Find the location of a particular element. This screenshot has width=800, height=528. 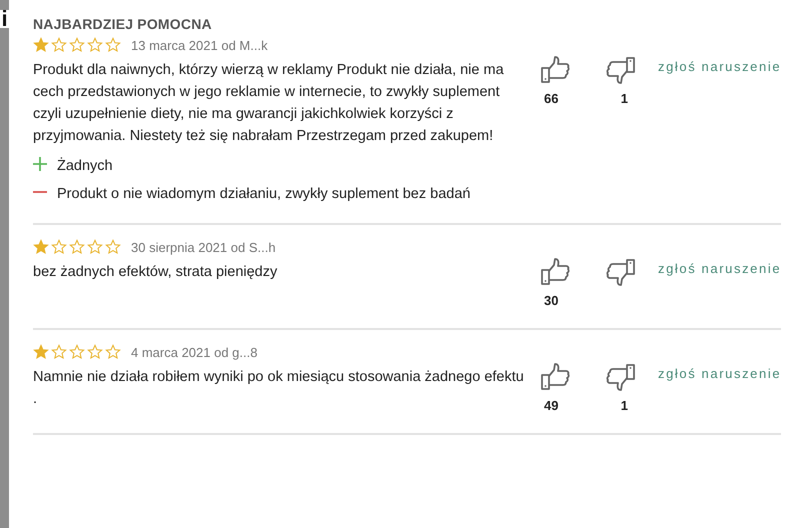

review-text: bez żadnych efektów, strata pieniędzy is located at coordinates (155, 272).